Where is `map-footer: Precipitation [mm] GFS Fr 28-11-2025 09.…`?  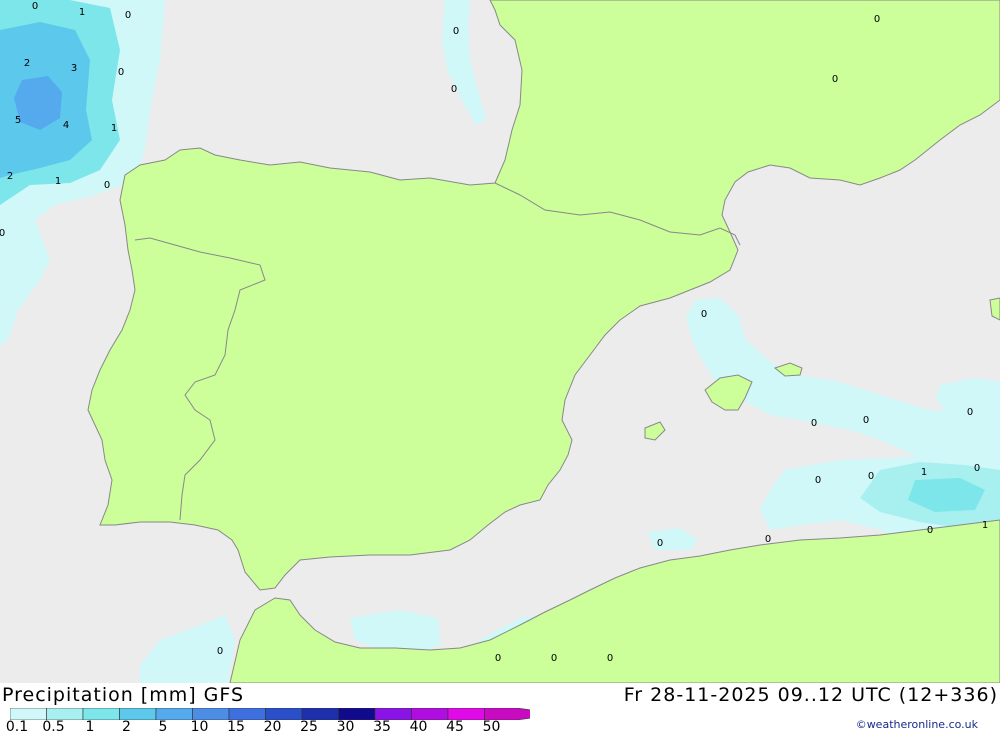
map-footer: Precipitation [mm] GFS Fr 28-11-2025 09.… is located at coordinates (500, 709).